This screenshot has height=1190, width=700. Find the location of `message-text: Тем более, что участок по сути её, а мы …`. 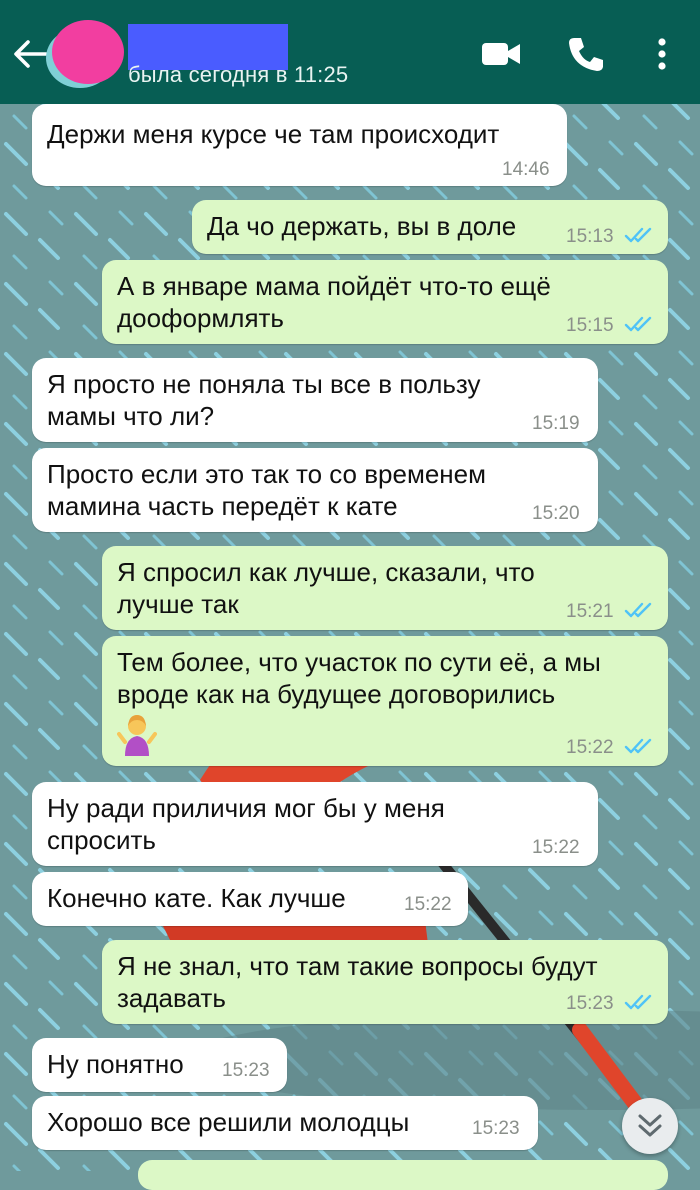

message-text: Тем более, что участок по сути её, а мы … is located at coordinates (359, 678).